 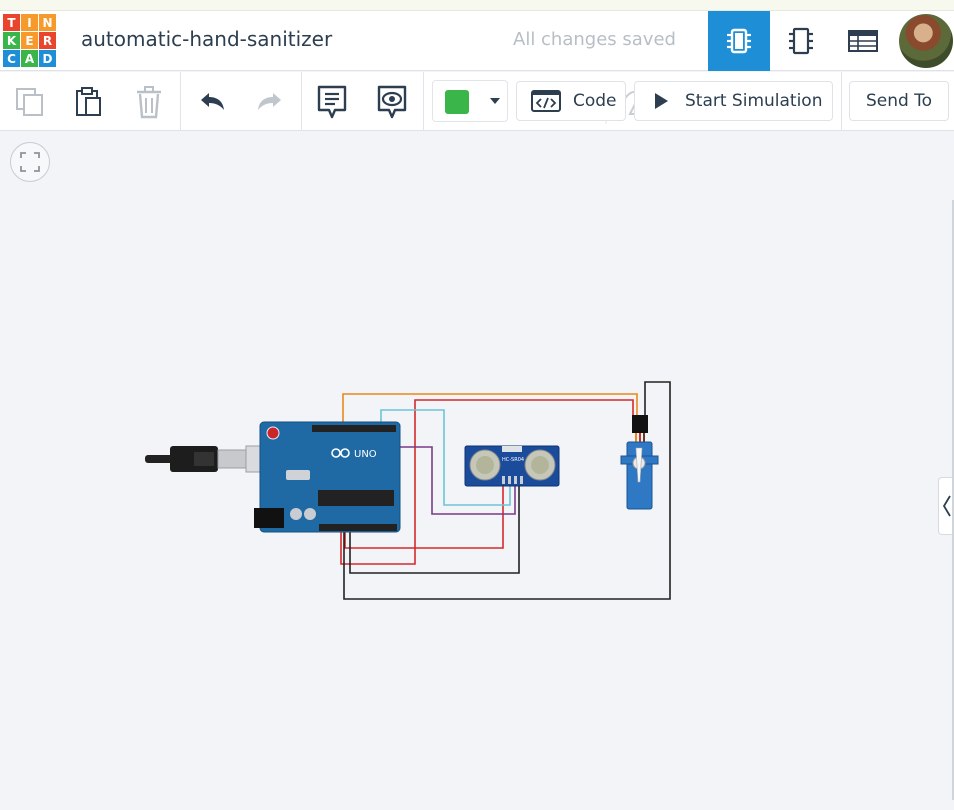 What do you see at coordinates (946, 506) in the screenshot?
I see `chevron-left-icon` at bounding box center [946, 506].